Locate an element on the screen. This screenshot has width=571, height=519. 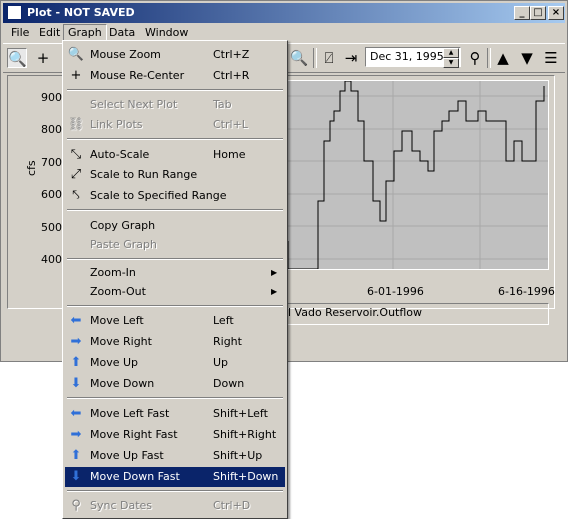
x-tick: 6-01-1996 is located at coordinates (395, 291).